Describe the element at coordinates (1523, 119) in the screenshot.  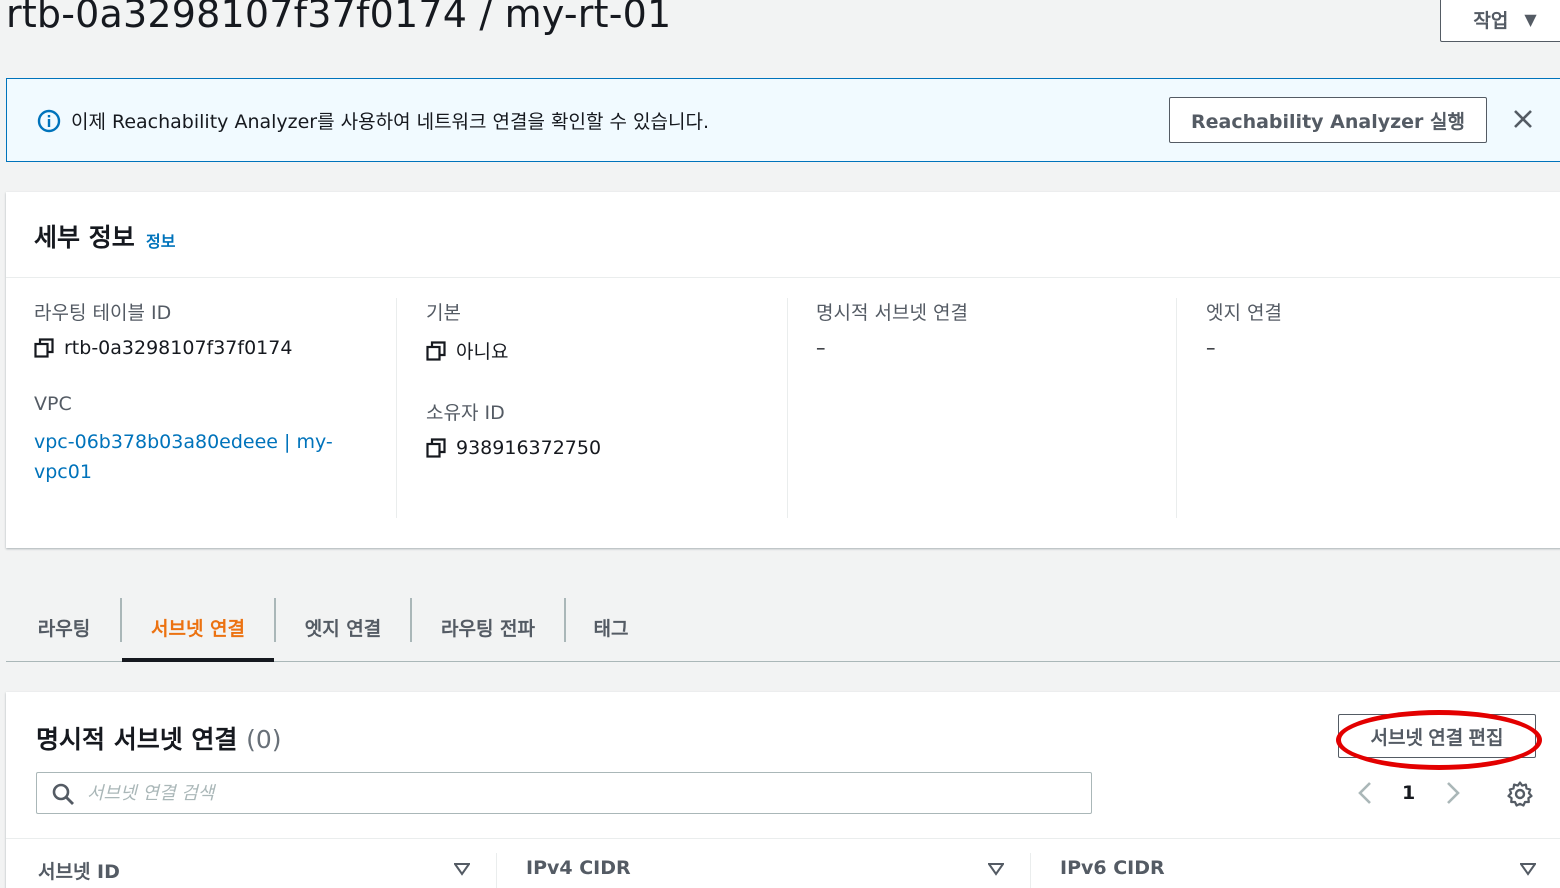
I see `close-icon` at that location.